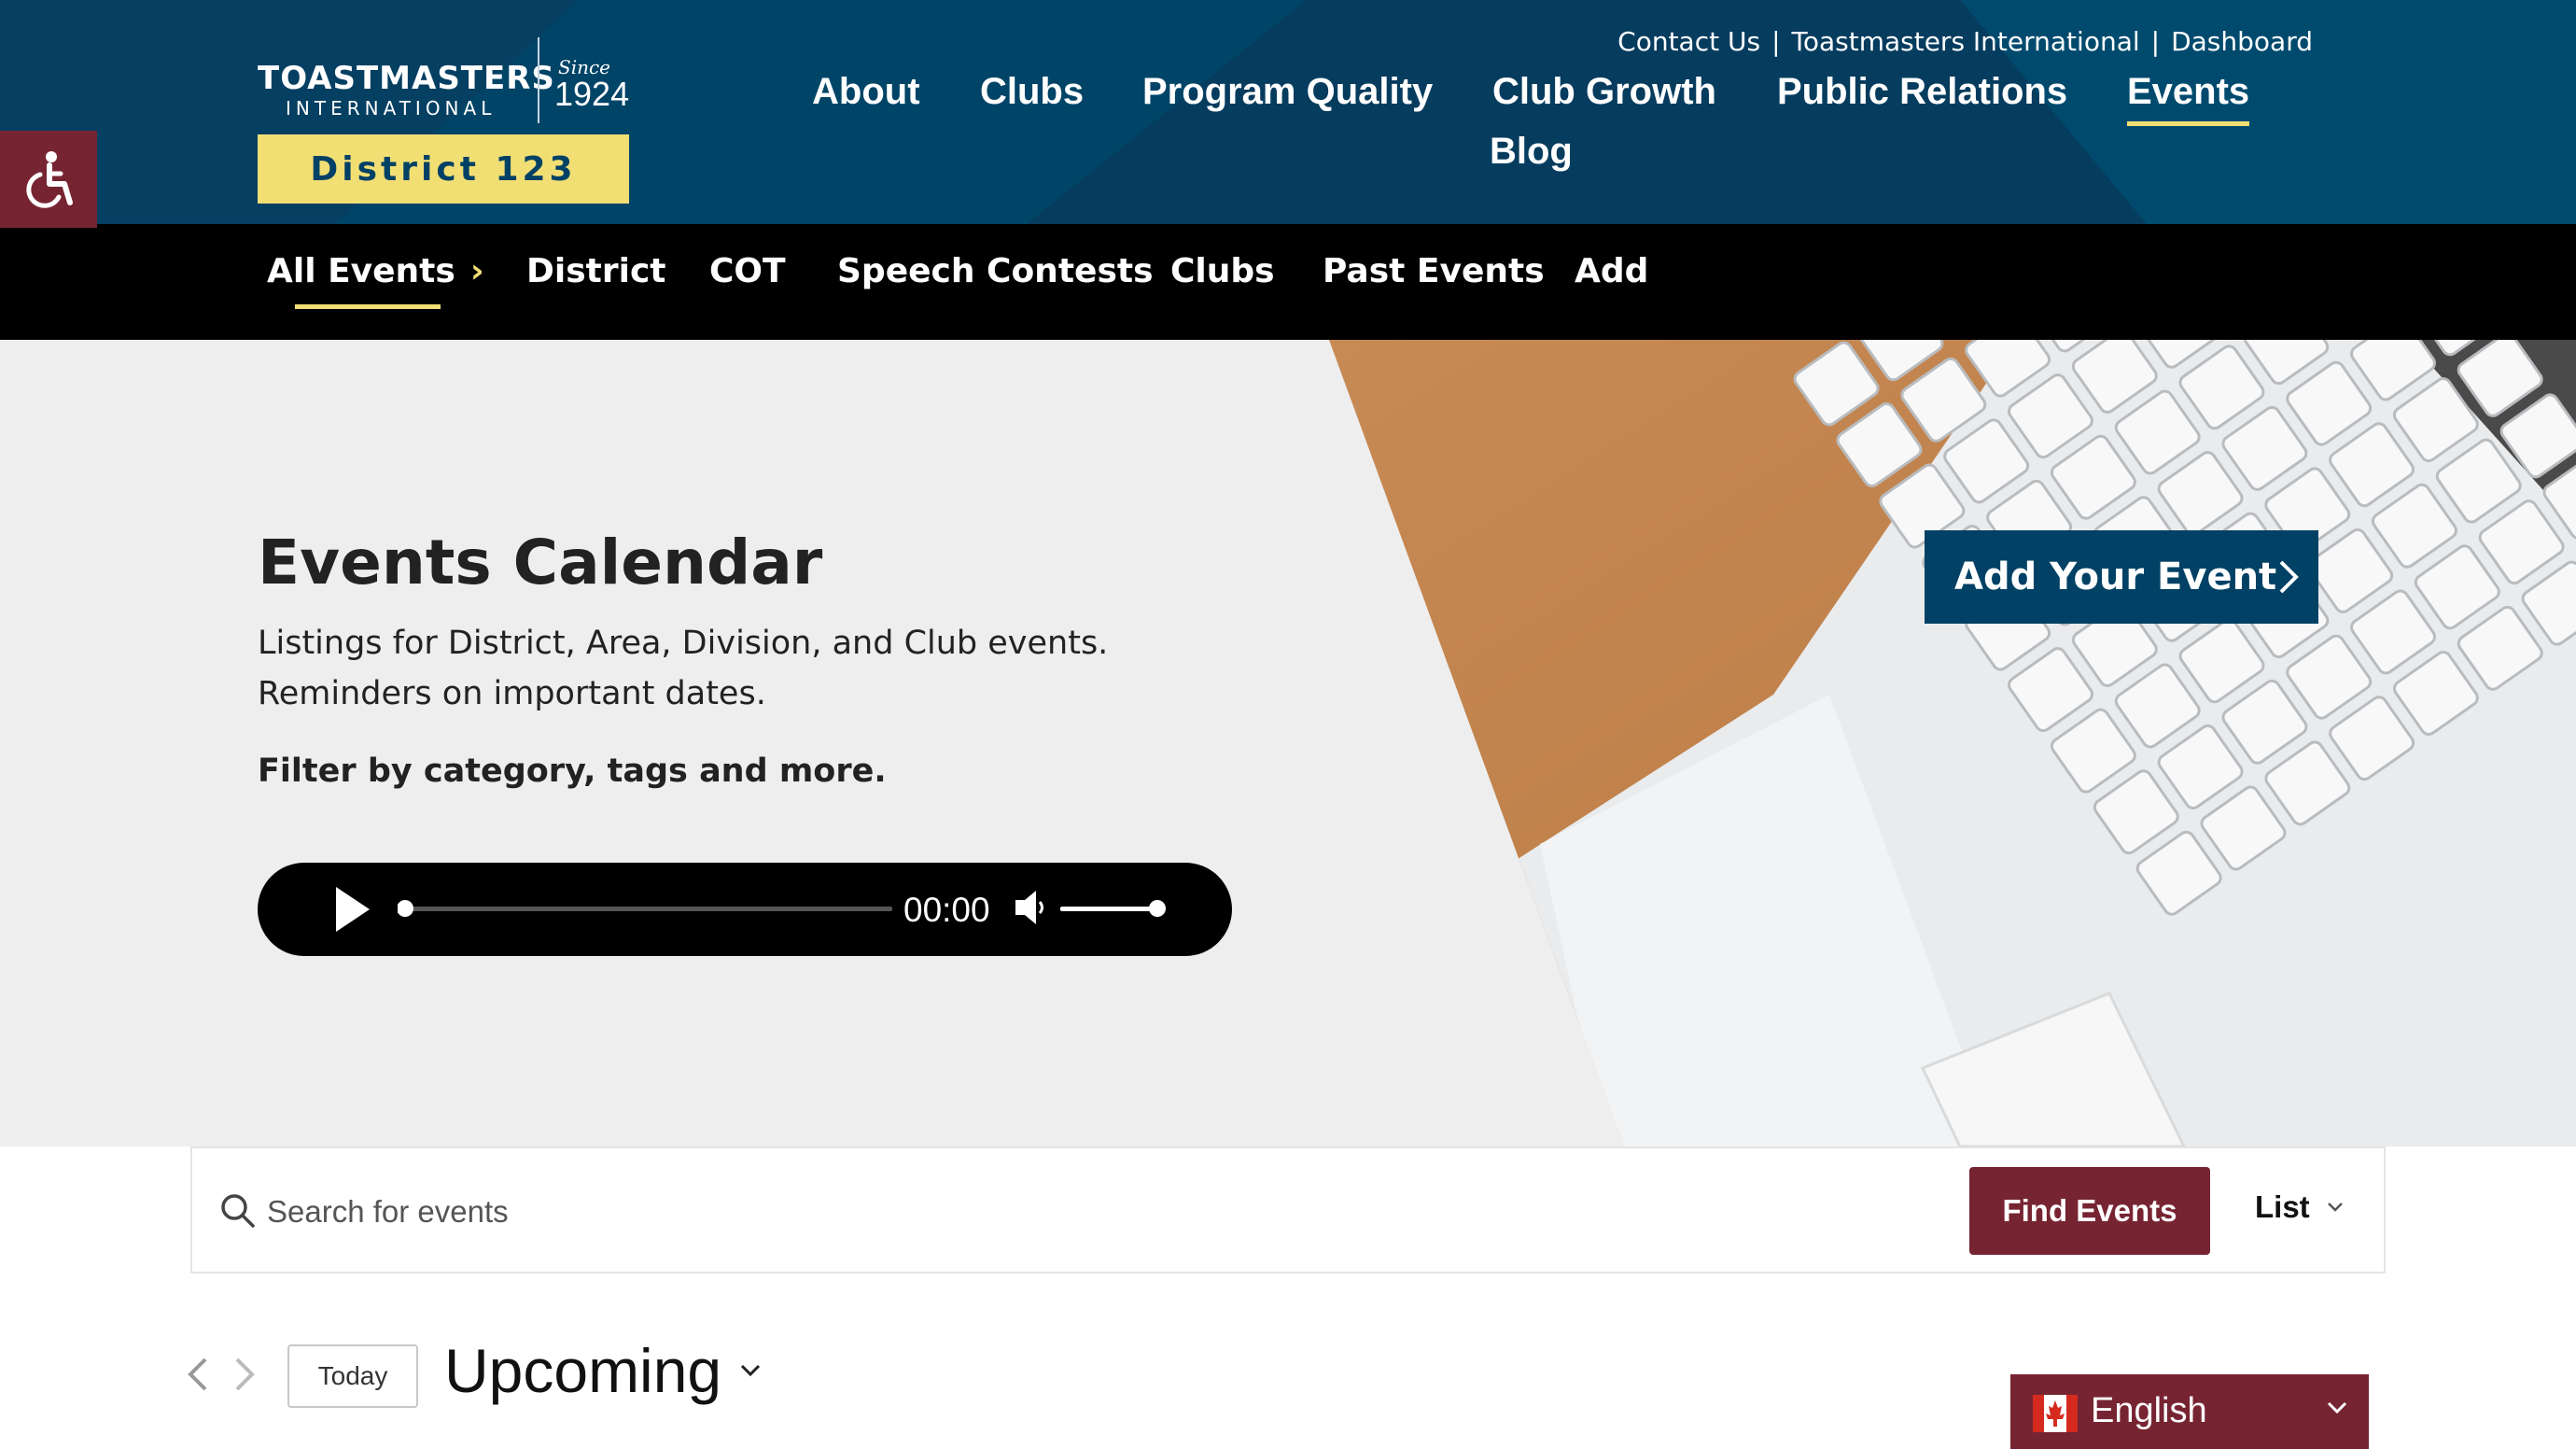 The image size is (2576, 1449). Describe the element at coordinates (244, 1374) in the screenshot. I see `next-arrow-icon` at that location.